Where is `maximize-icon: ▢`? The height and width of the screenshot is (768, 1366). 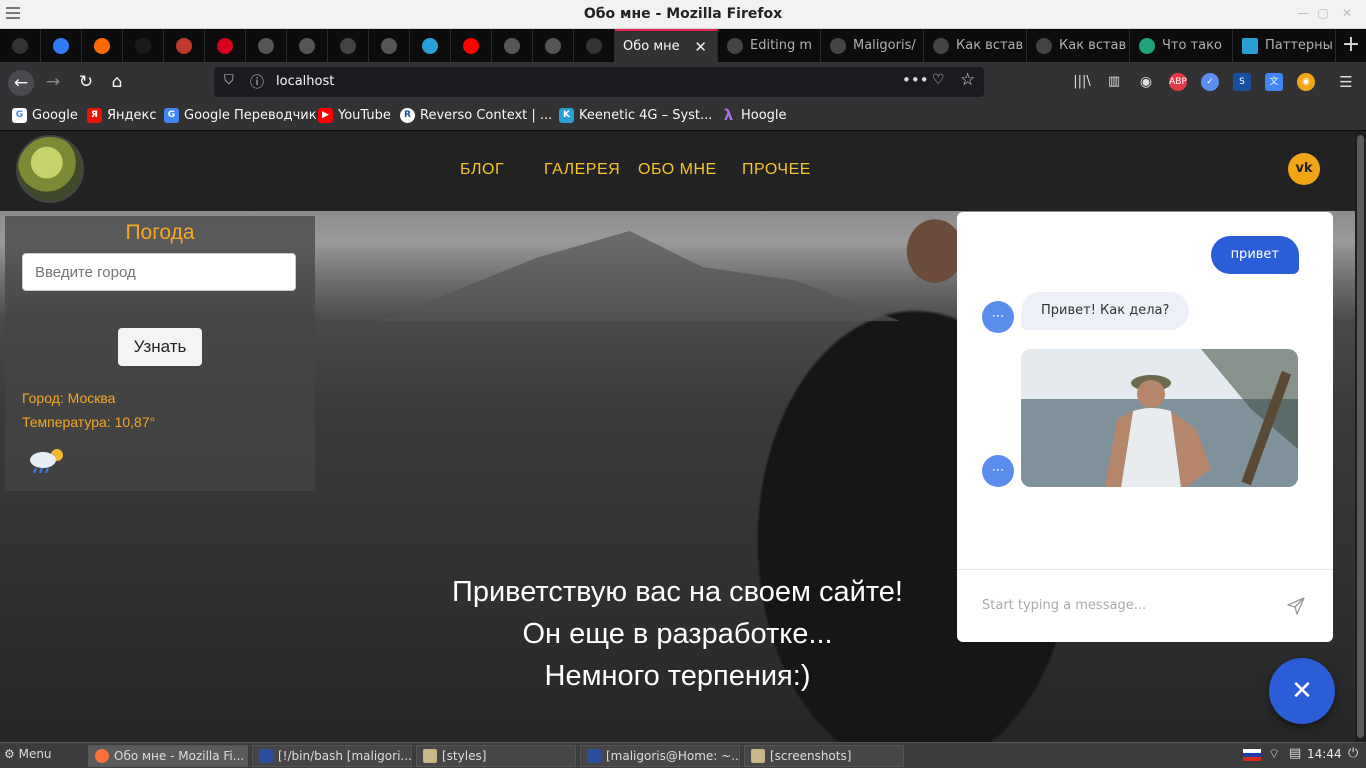 maximize-icon: ▢ is located at coordinates (1323, 13).